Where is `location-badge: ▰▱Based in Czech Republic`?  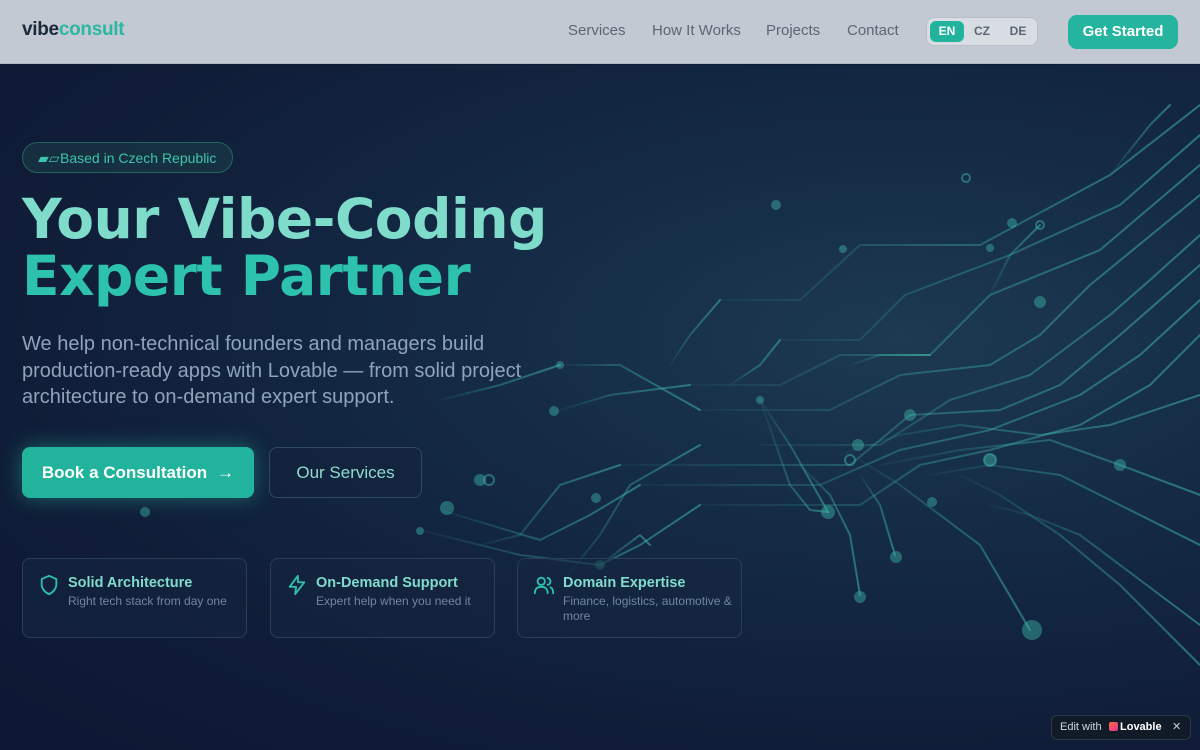
location-badge: ▰▱Based in Czech Republic is located at coordinates (128, 157).